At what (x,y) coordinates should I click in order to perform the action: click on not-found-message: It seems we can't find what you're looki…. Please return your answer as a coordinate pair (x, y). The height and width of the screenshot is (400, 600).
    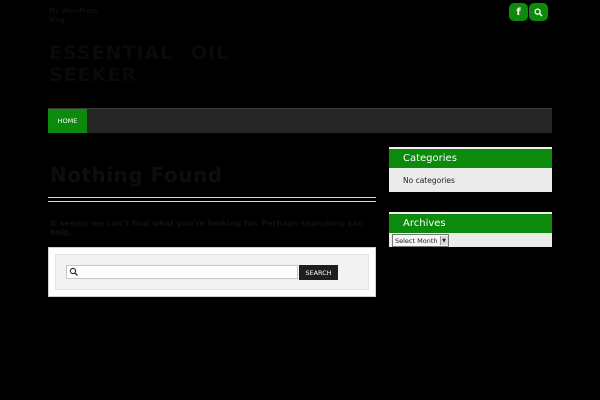
    Looking at the image, I should click on (207, 228).